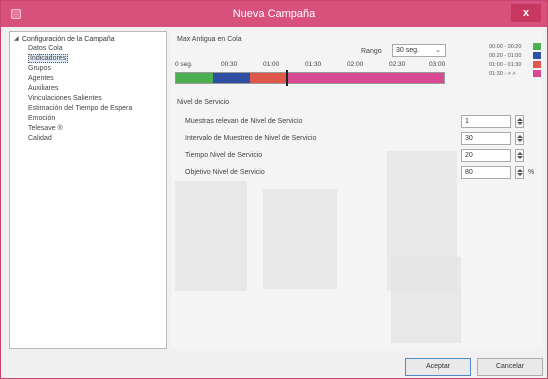  Describe the element at coordinates (45, 48) in the screenshot. I see `tree-item-label: Datos Cola` at that location.